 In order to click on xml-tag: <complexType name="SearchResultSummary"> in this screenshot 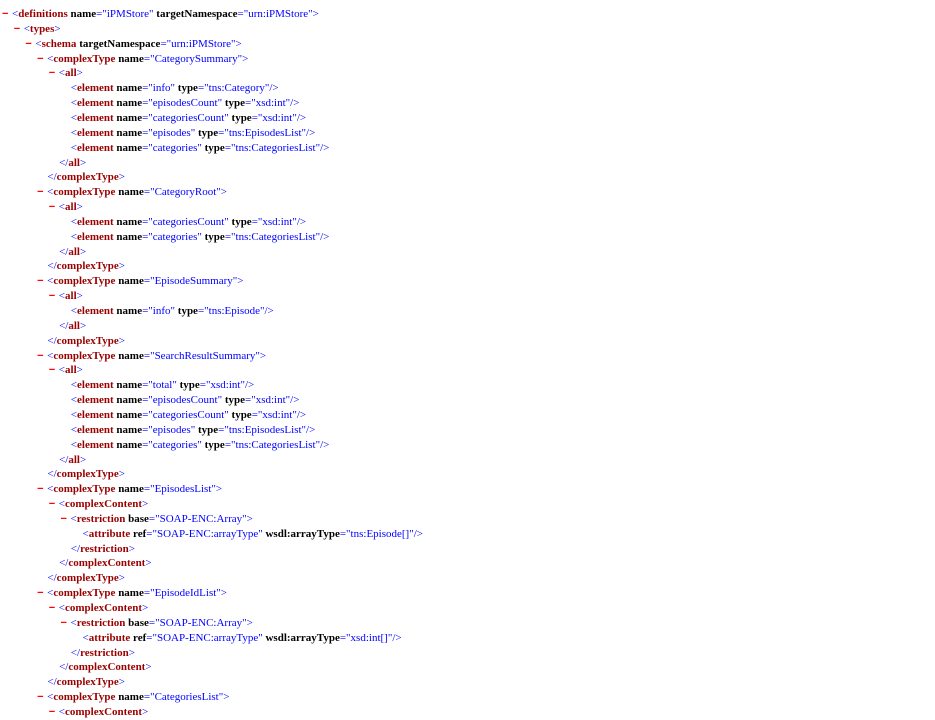, I will do `click(156, 356)`.